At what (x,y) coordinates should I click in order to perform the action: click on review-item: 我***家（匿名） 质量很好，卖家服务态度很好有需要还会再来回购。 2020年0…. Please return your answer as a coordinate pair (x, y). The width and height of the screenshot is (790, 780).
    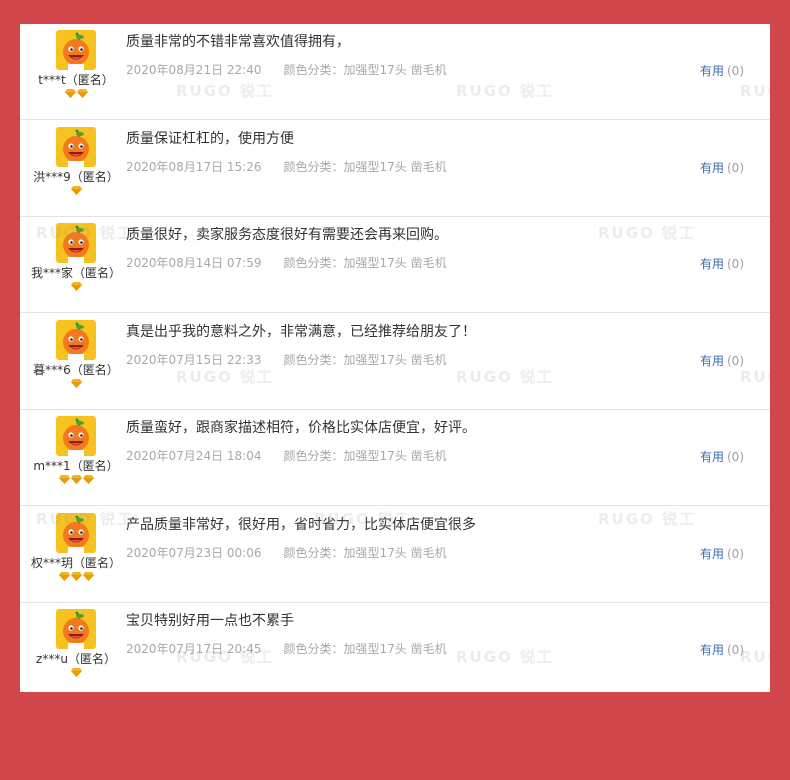
    Looking at the image, I should click on (395, 265).